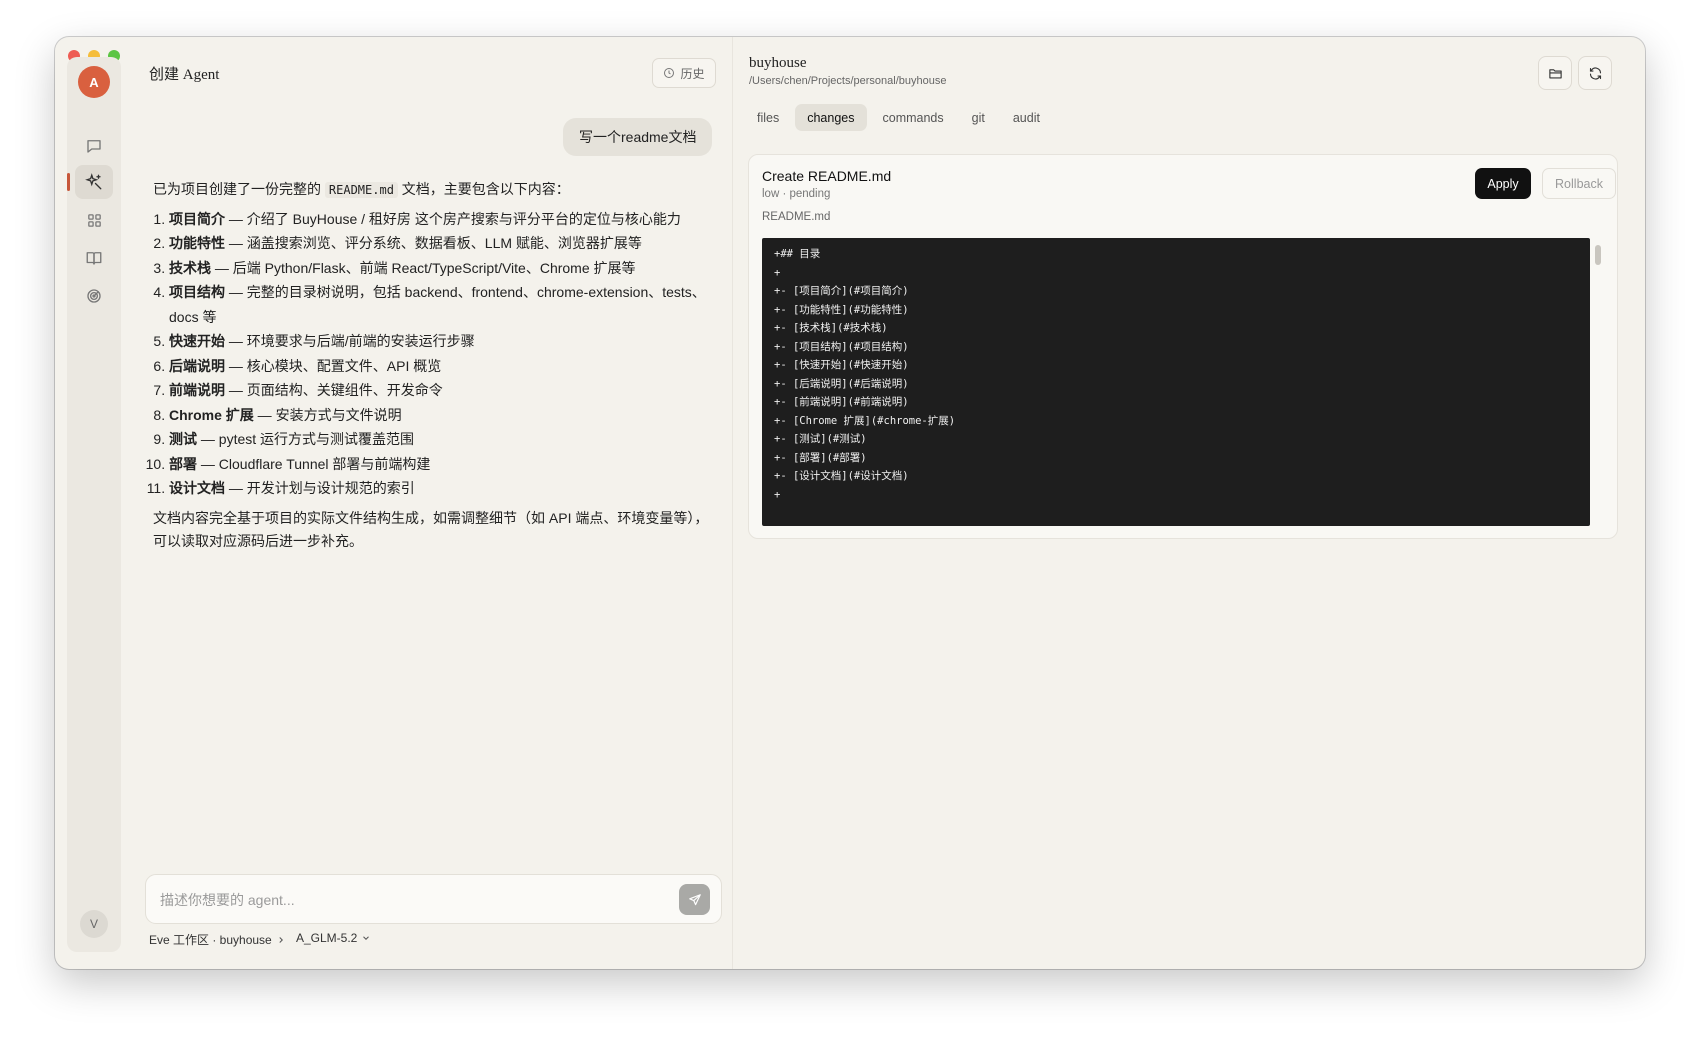  What do you see at coordinates (1598, 255) in the screenshot?
I see `diff-scrollbar` at bounding box center [1598, 255].